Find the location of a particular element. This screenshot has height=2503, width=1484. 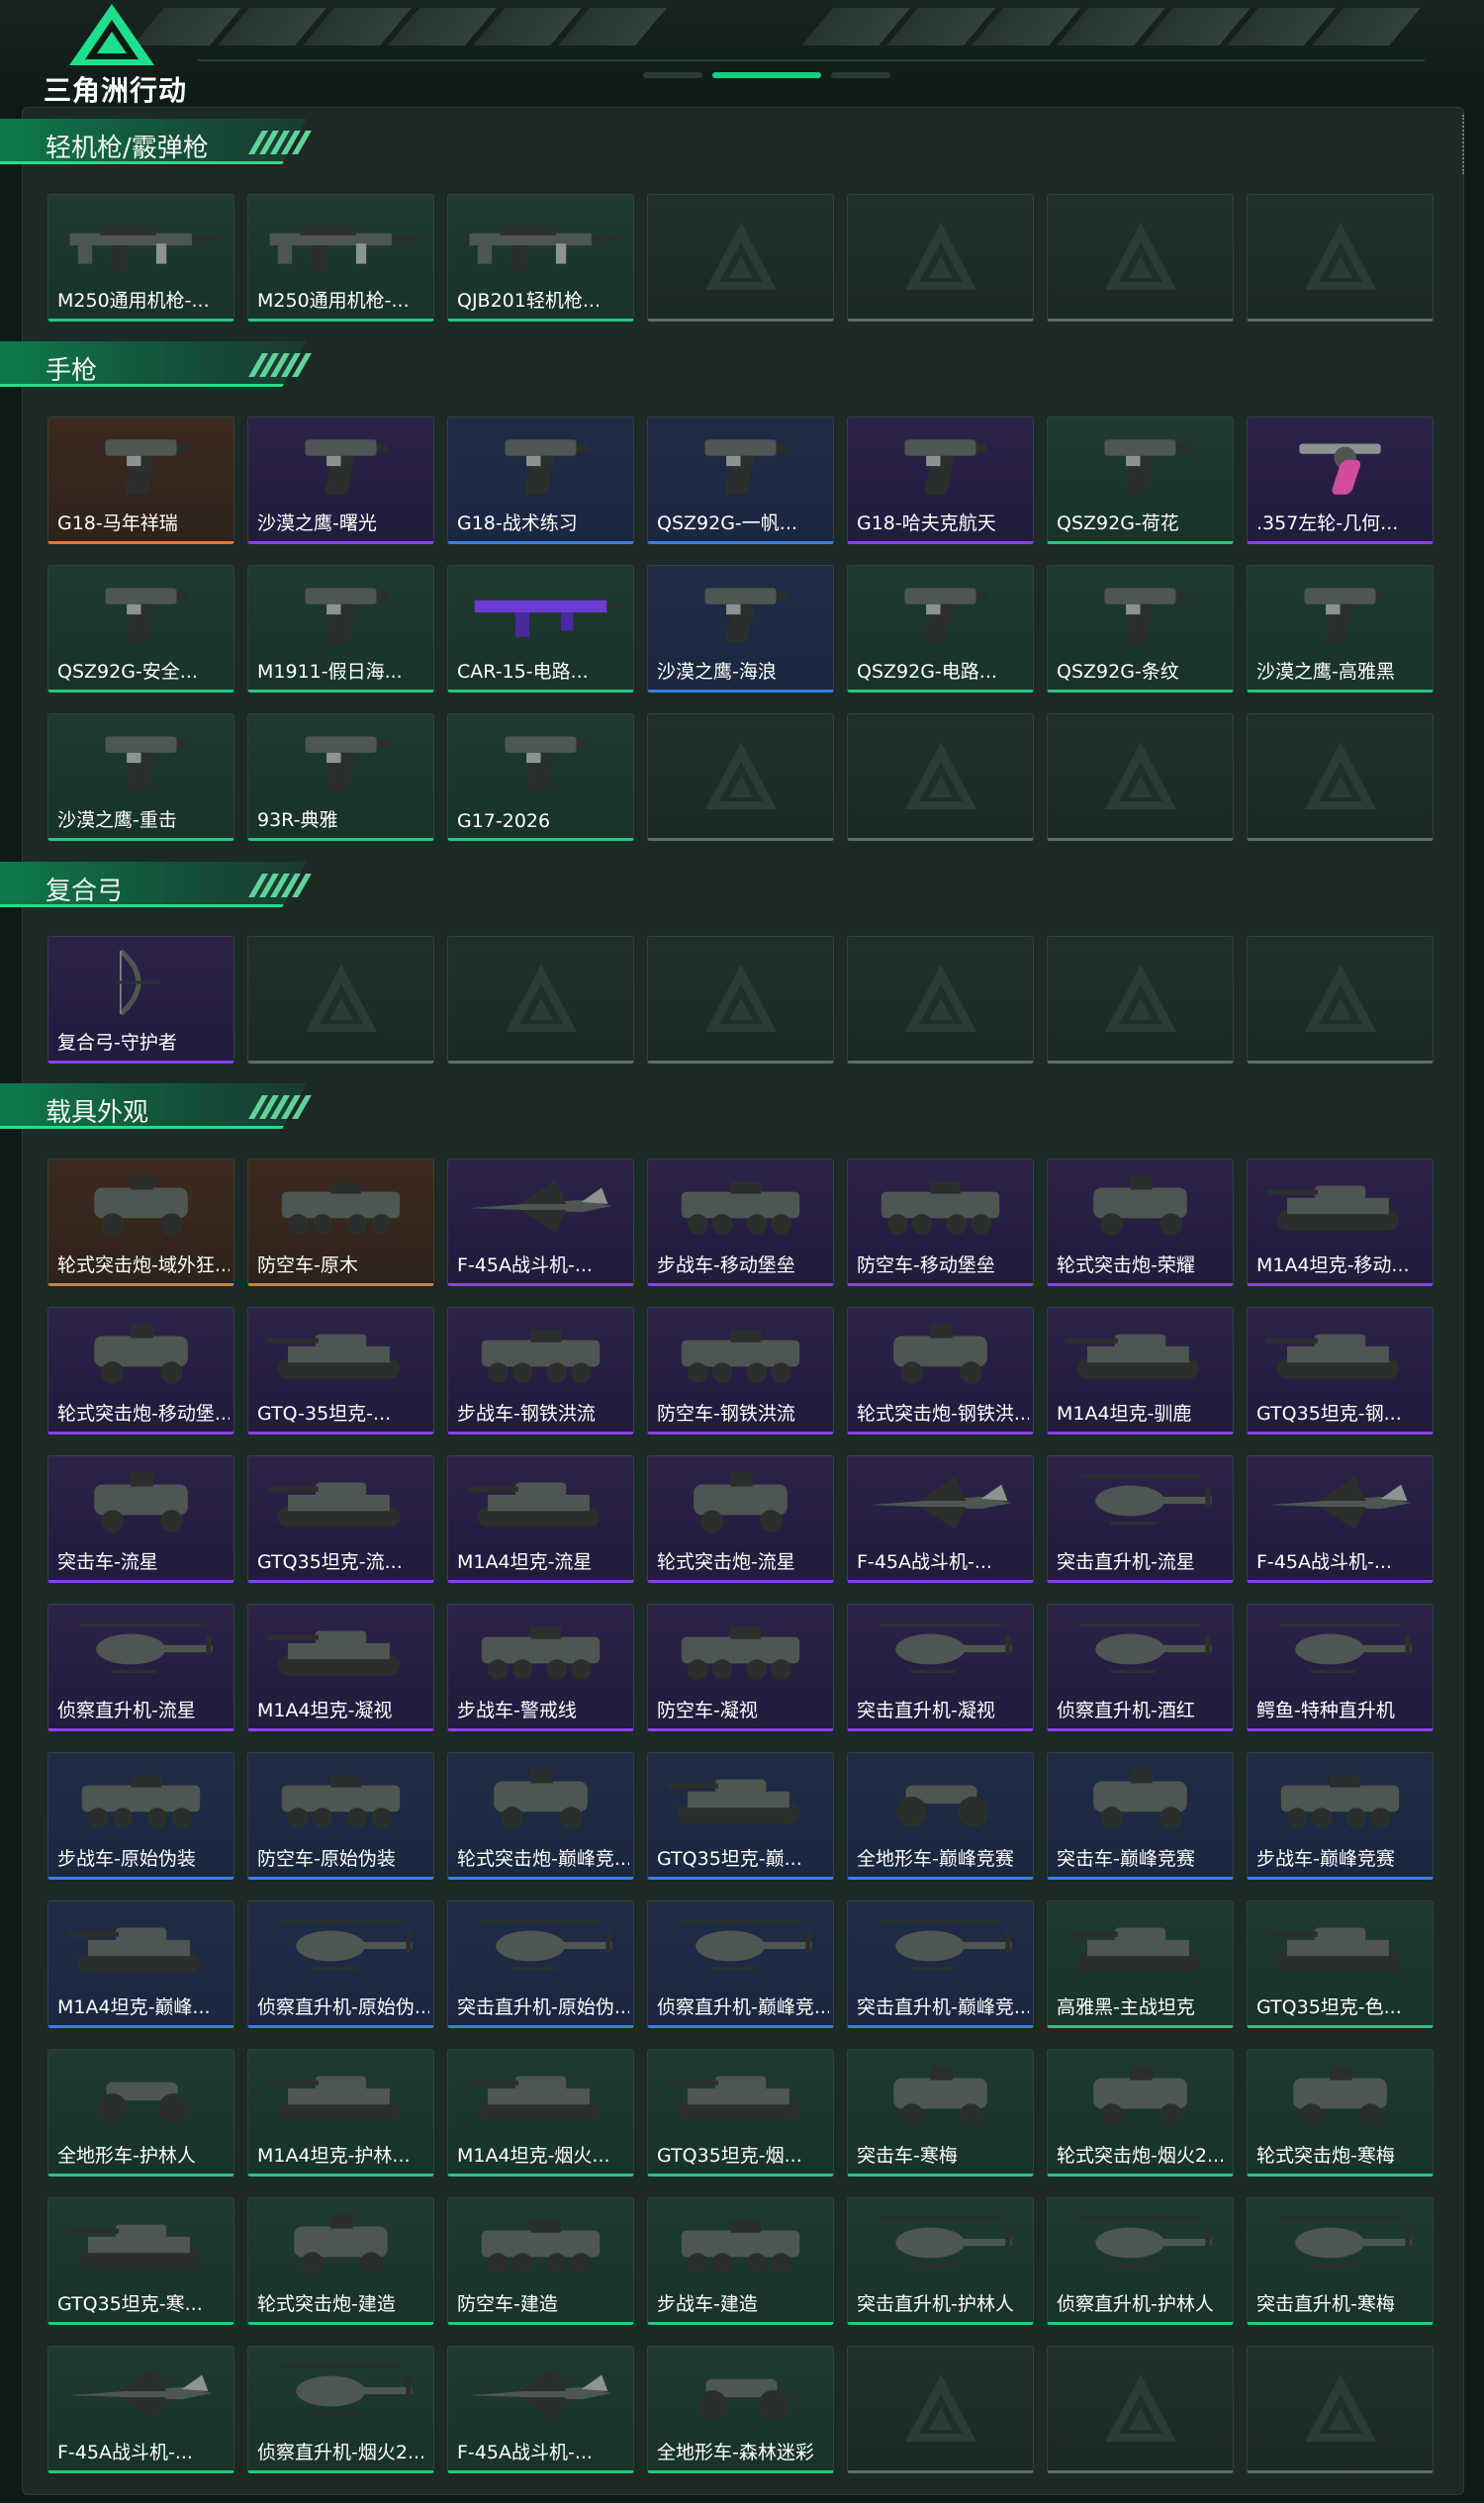

header-center-indicator is located at coordinates (766, 75).